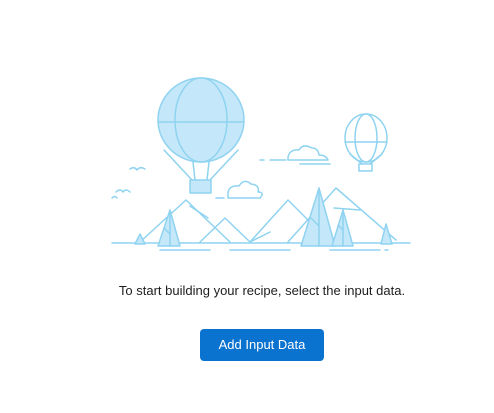 Image resolution: width=494 pixels, height=413 pixels. Describe the element at coordinates (262, 345) in the screenshot. I see `add-input-data-button: Add Input Data` at that location.